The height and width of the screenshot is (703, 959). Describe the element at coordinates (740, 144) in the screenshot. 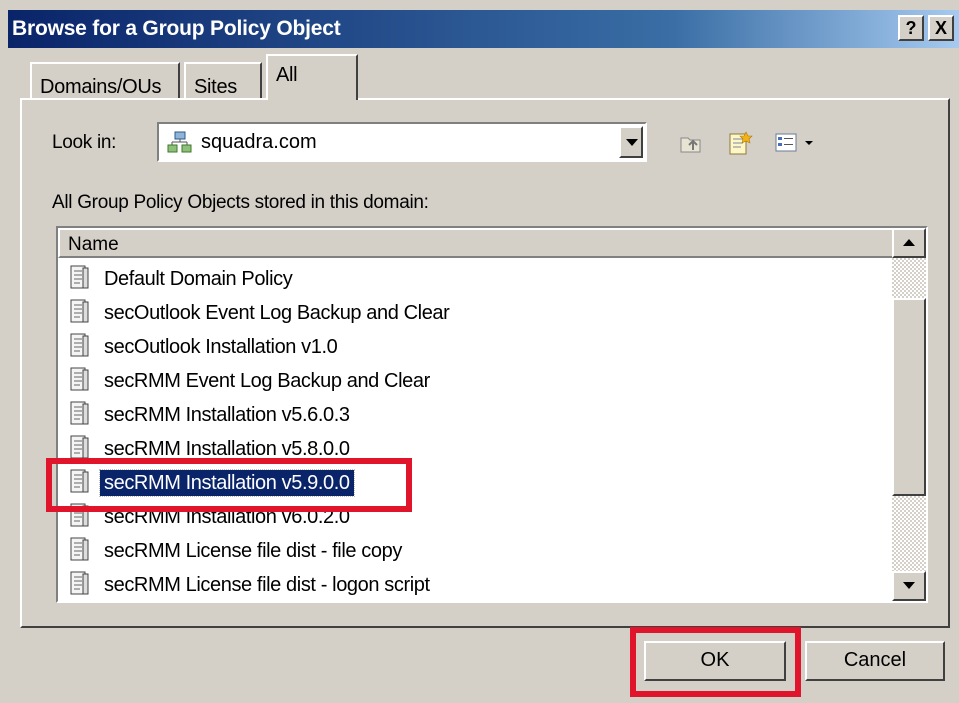

I see `new-gpo-icon` at that location.